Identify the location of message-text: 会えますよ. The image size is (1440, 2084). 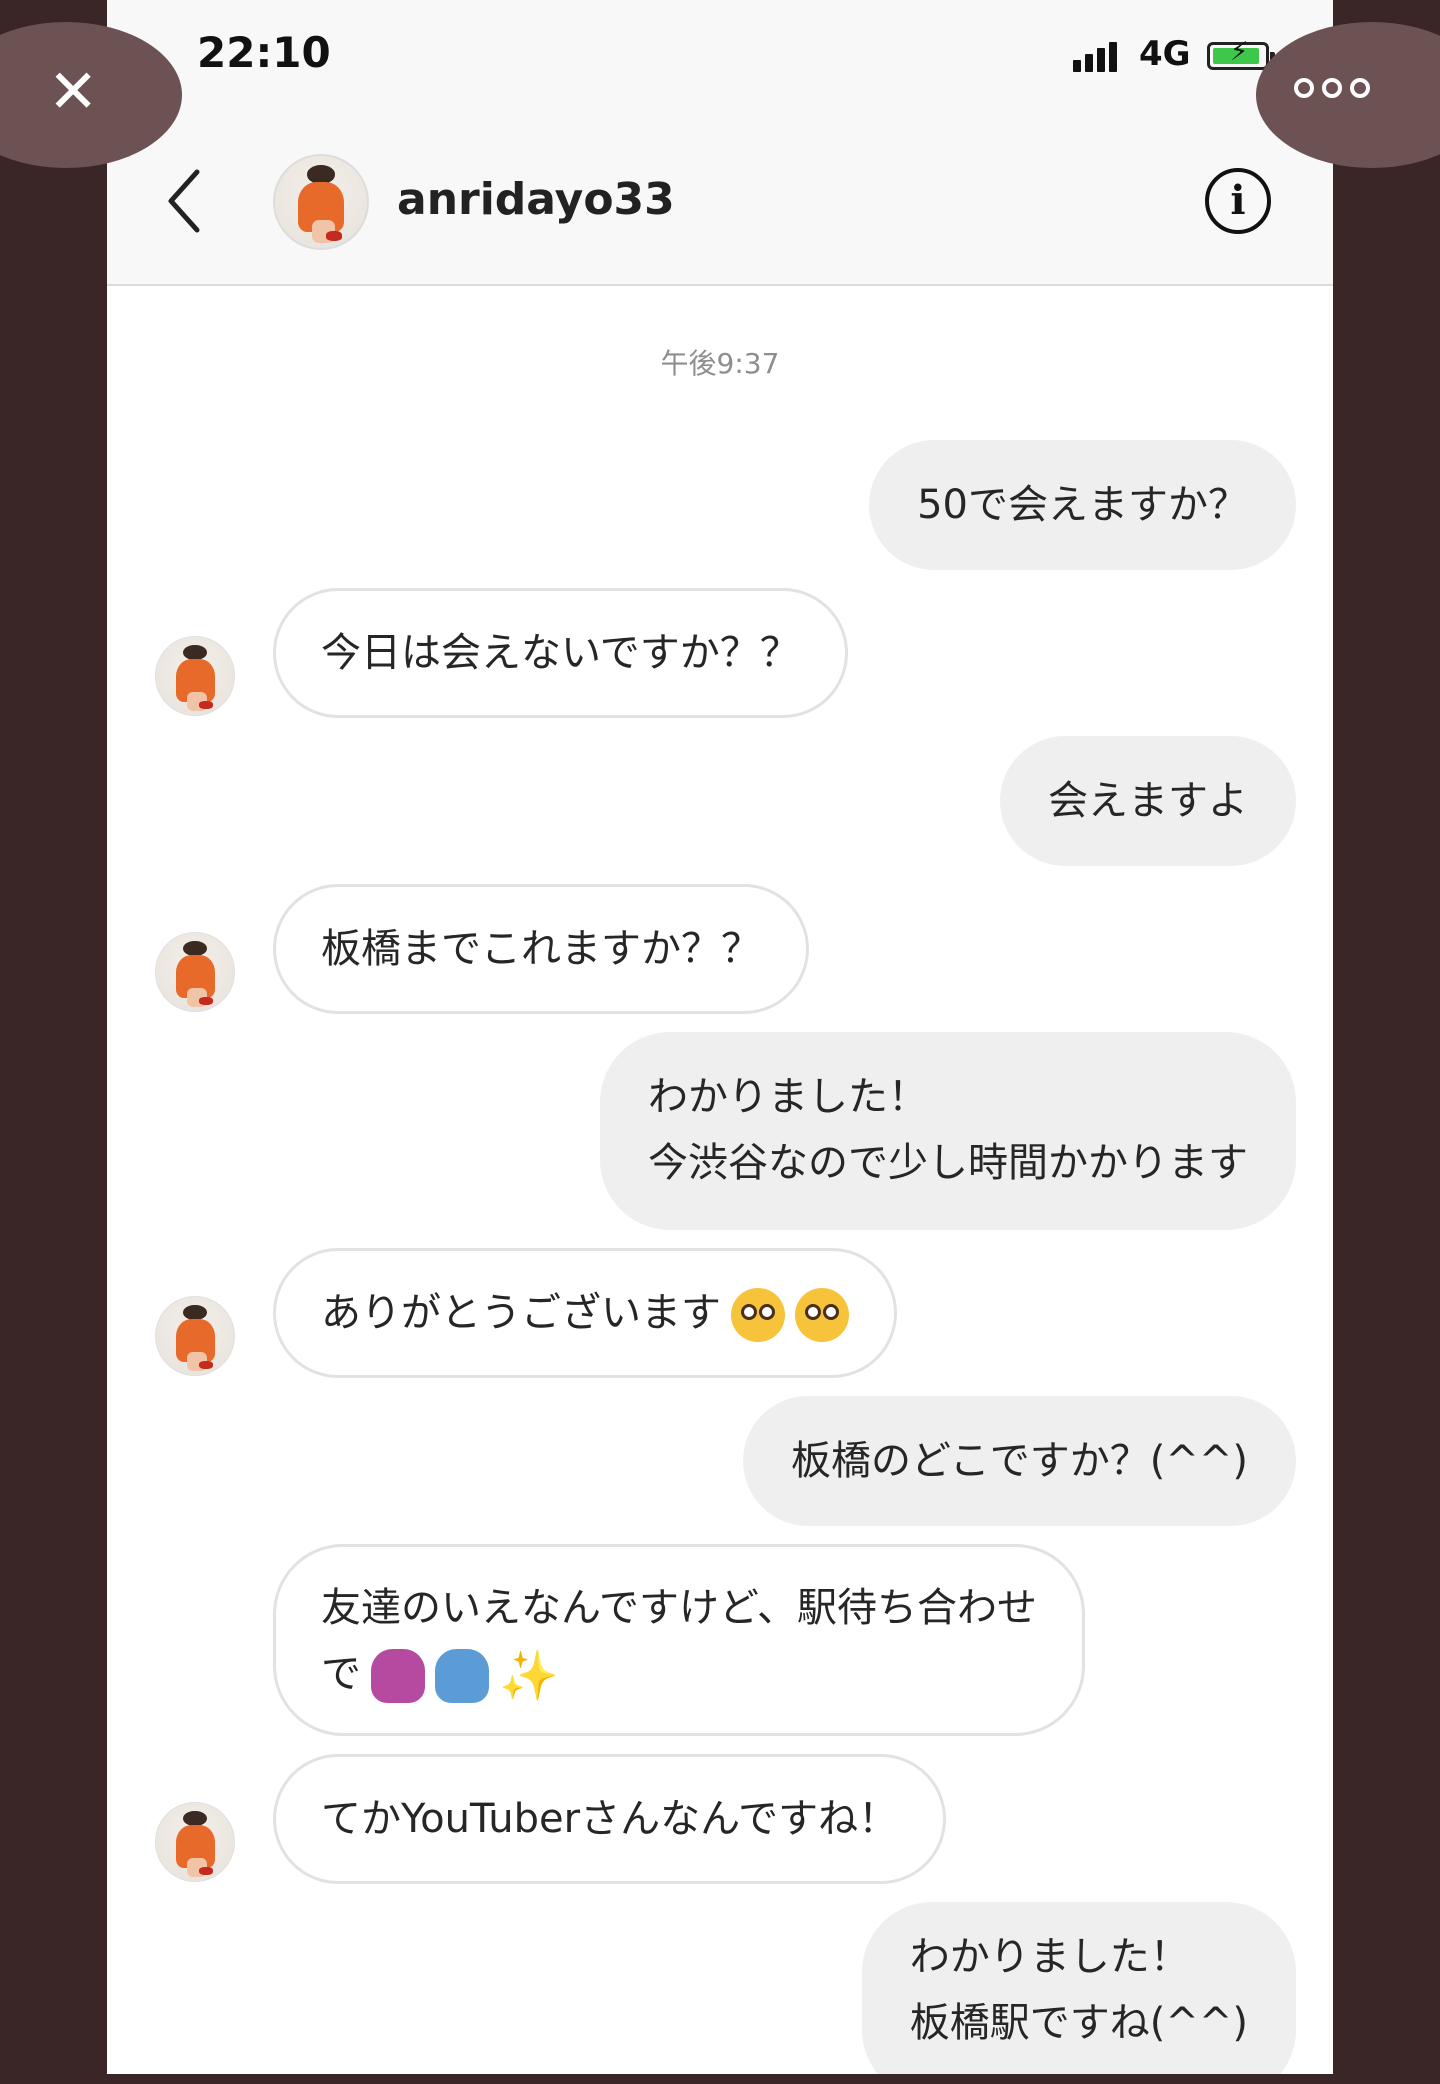
(1148, 801).